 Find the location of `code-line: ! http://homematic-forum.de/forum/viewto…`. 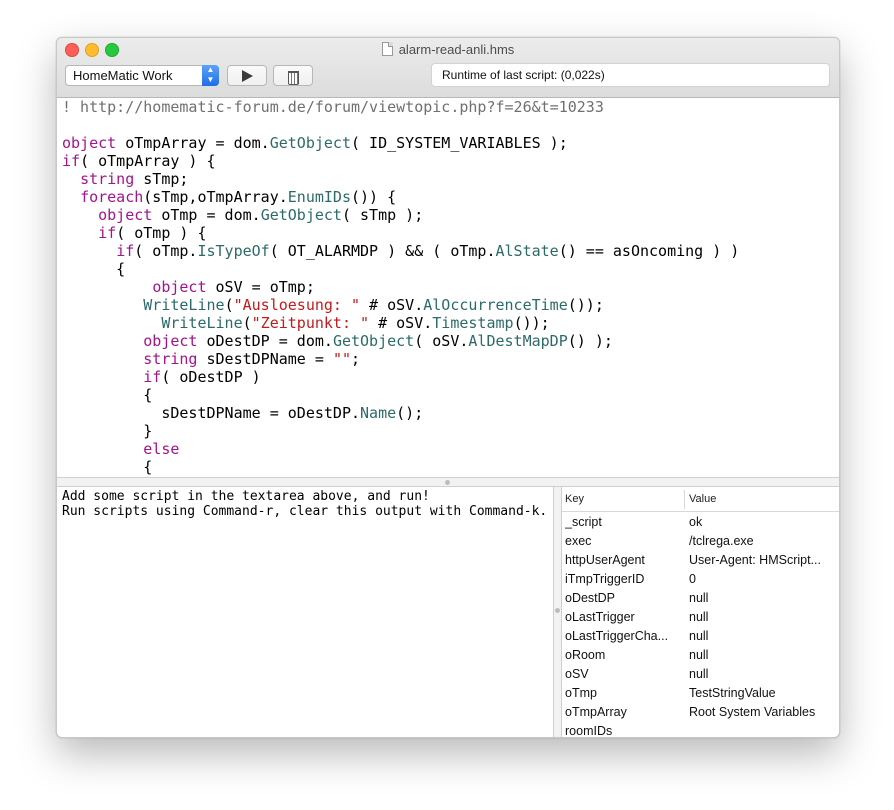

code-line: ! http://homematic-forum.de/forum/viewto… is located at coordinates (450, 107).